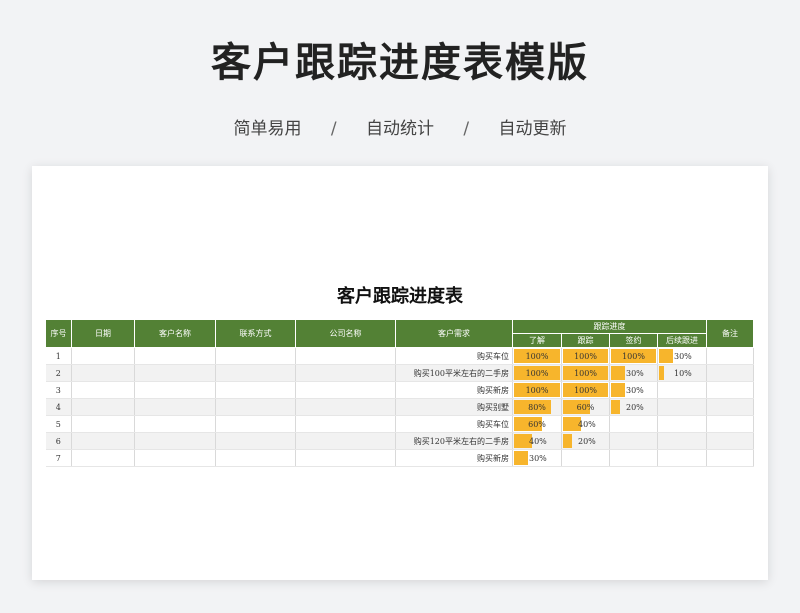  What do you see at coordinates (58, 424) in the screenshot?
I see `cell-index: 5` at bounding box center [58, 424].